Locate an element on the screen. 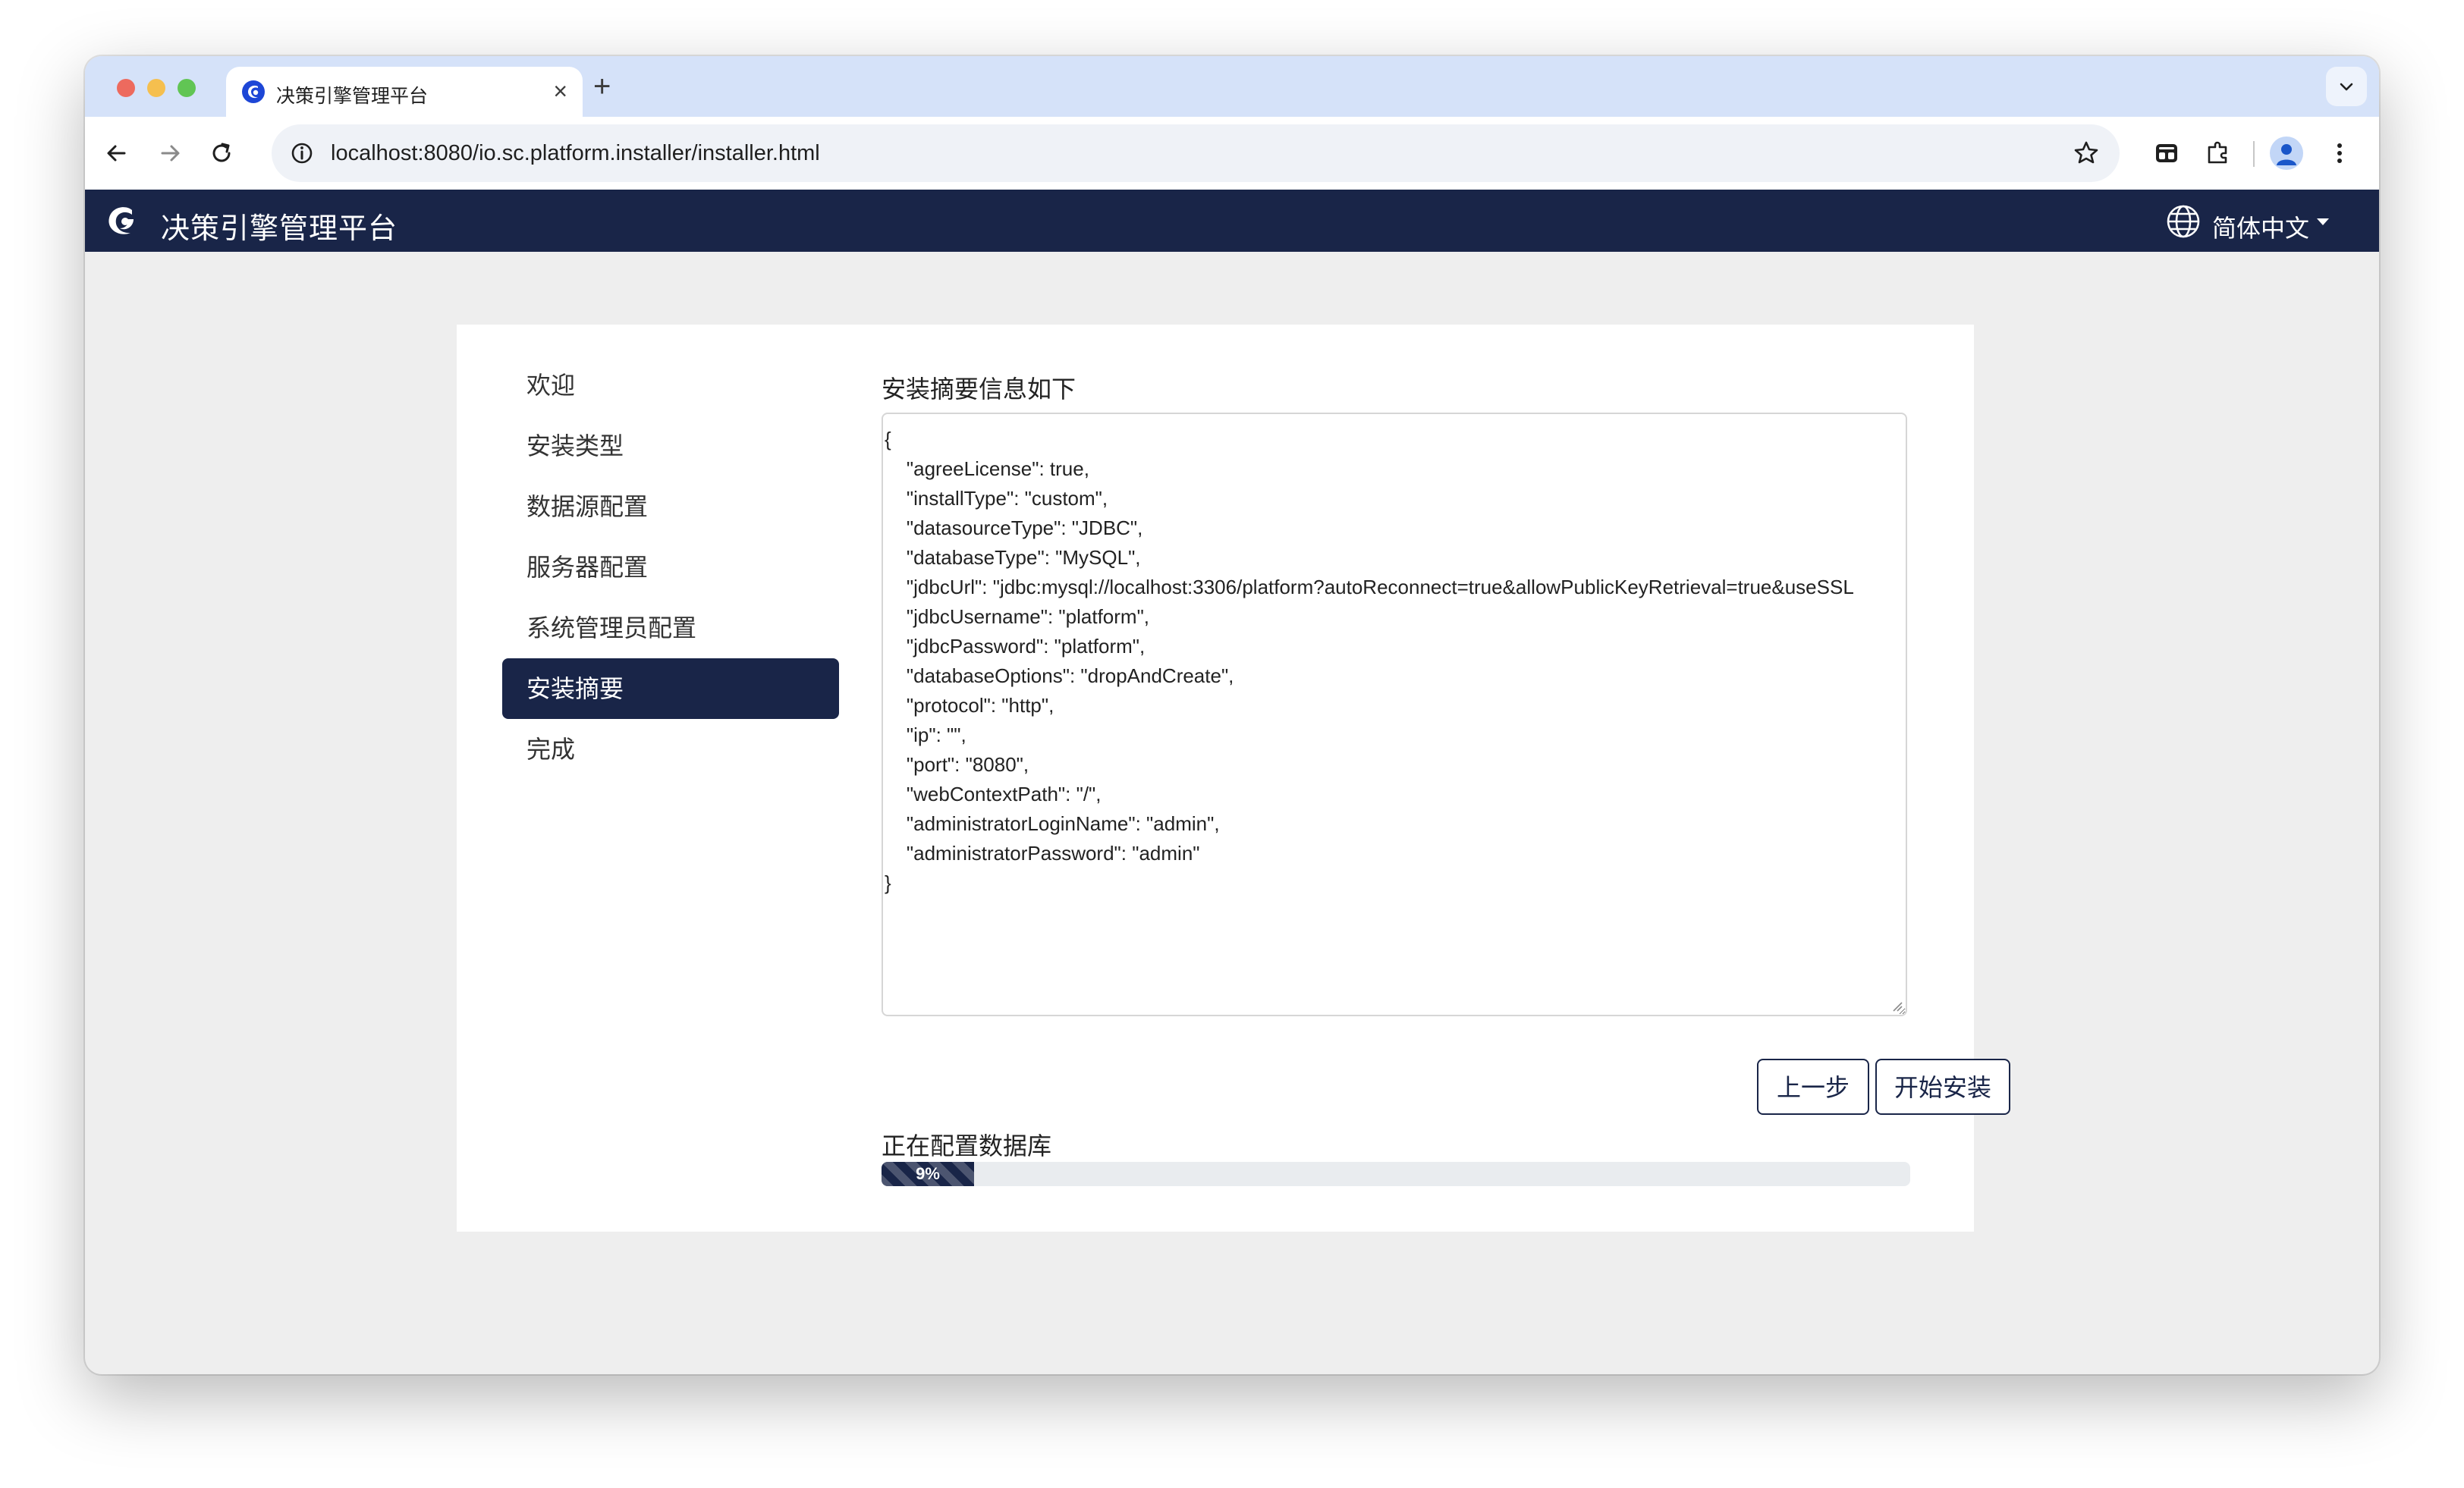 The width and height of the screenshot is (2464, 1488). summary-line: "webContextPath": "/", is located at coordinates (993, 794).